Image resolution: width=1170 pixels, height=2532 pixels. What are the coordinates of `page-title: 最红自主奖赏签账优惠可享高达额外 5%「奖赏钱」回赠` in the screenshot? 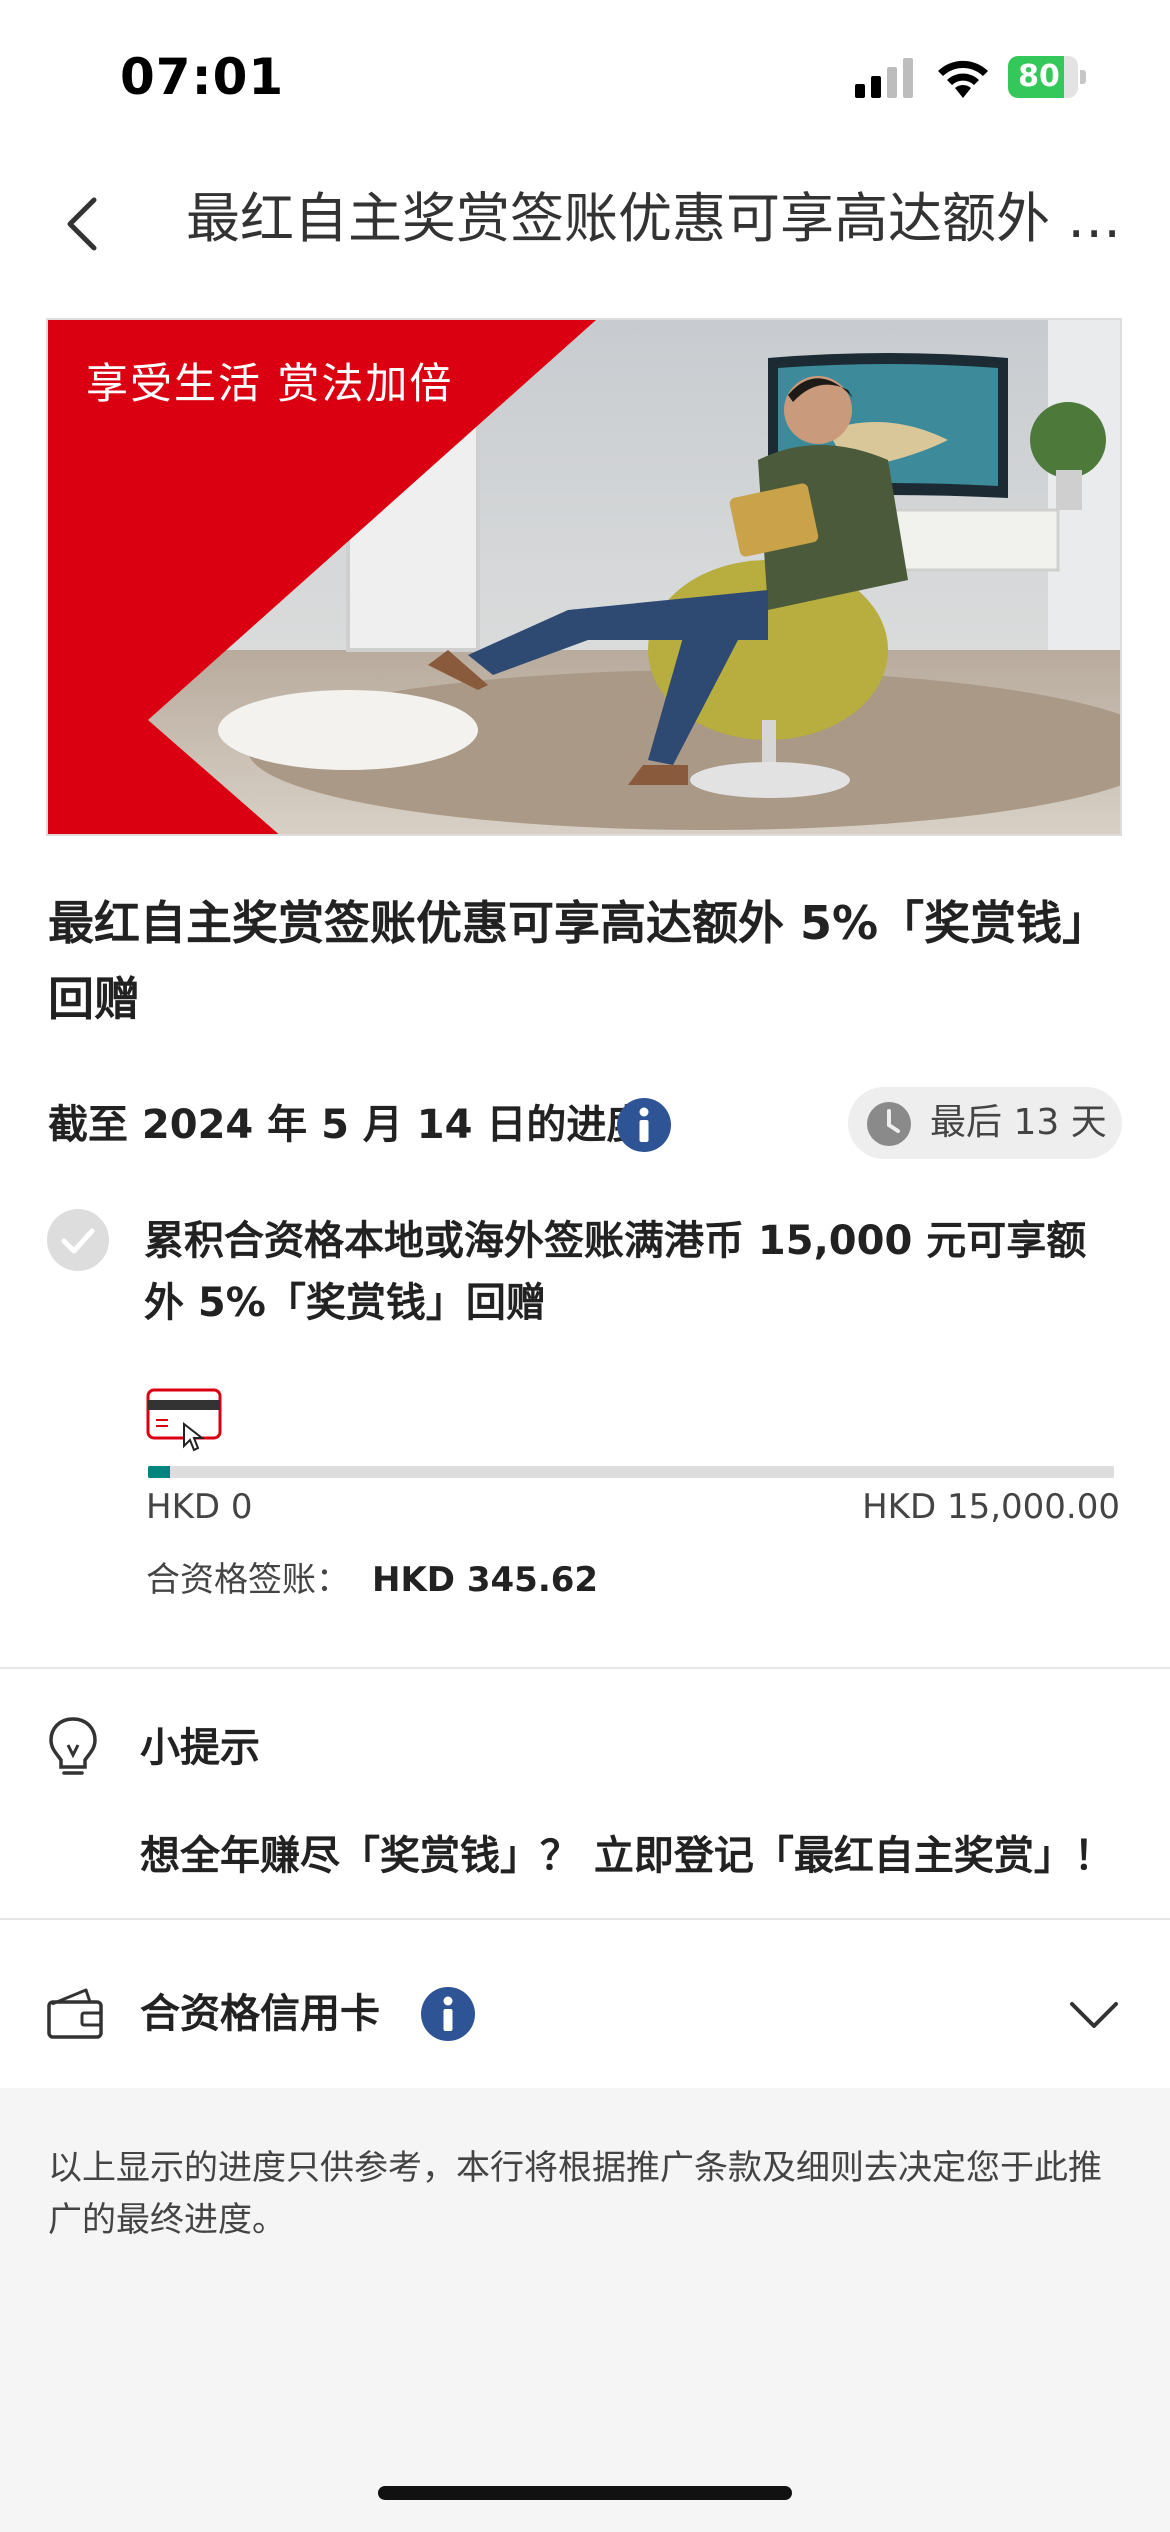 It's located at (656, 218).